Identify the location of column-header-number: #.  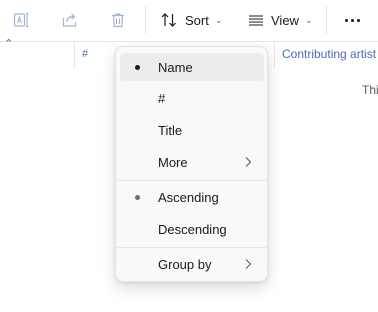
(85, 54).